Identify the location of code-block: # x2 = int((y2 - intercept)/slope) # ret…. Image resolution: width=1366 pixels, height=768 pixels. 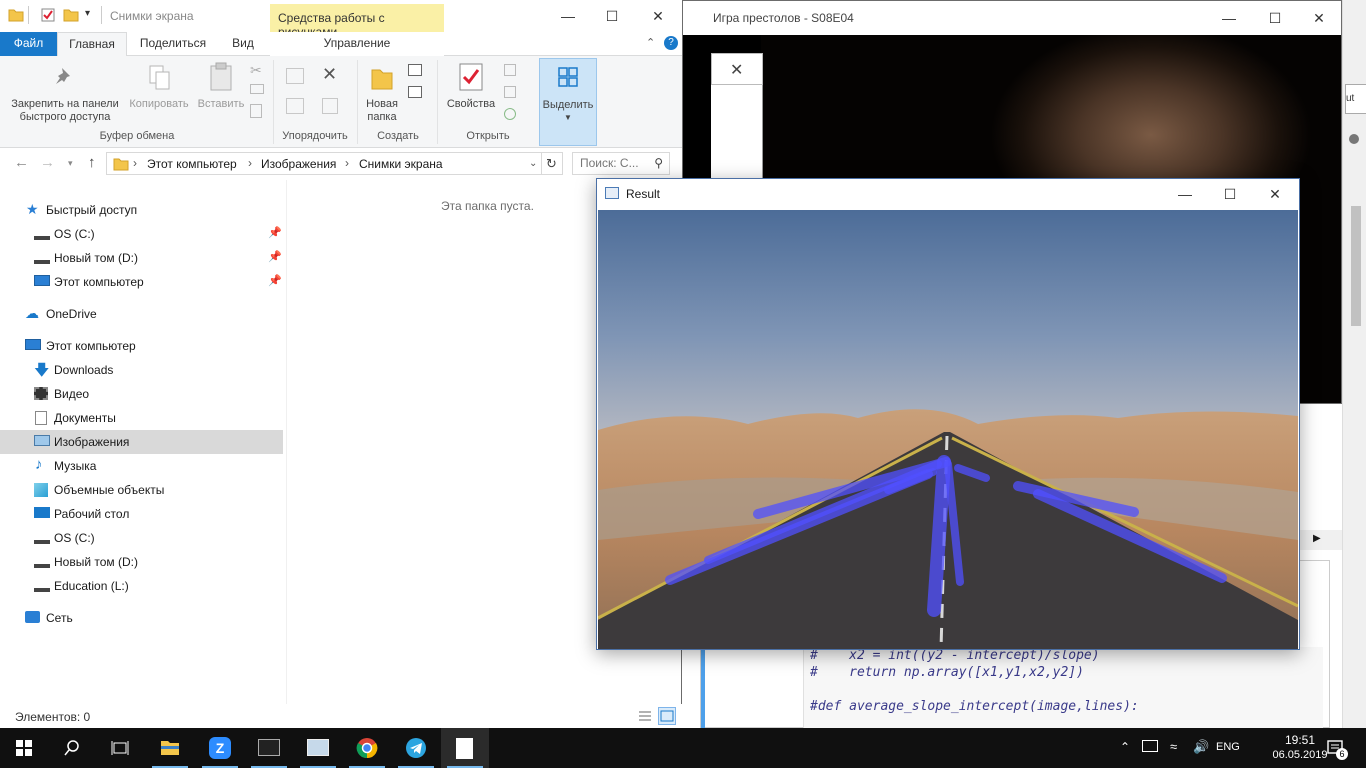
(1063, 688).